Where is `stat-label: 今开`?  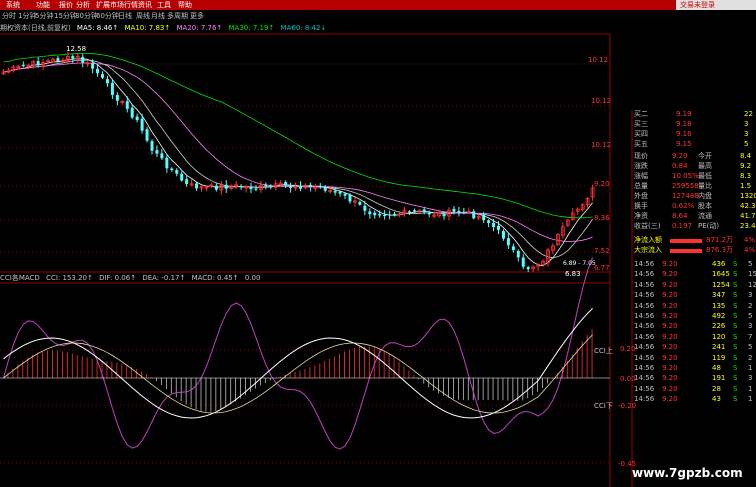 stat-label: 今开 is located at coordinates (705, 156).